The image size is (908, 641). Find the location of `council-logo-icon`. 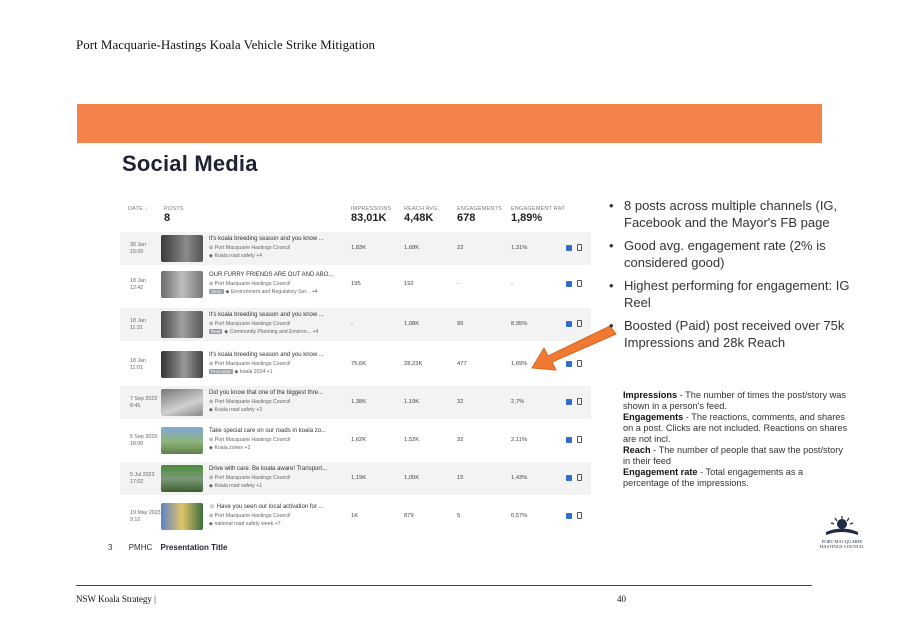

council-logo-icon is located at coordinates (842, 525).